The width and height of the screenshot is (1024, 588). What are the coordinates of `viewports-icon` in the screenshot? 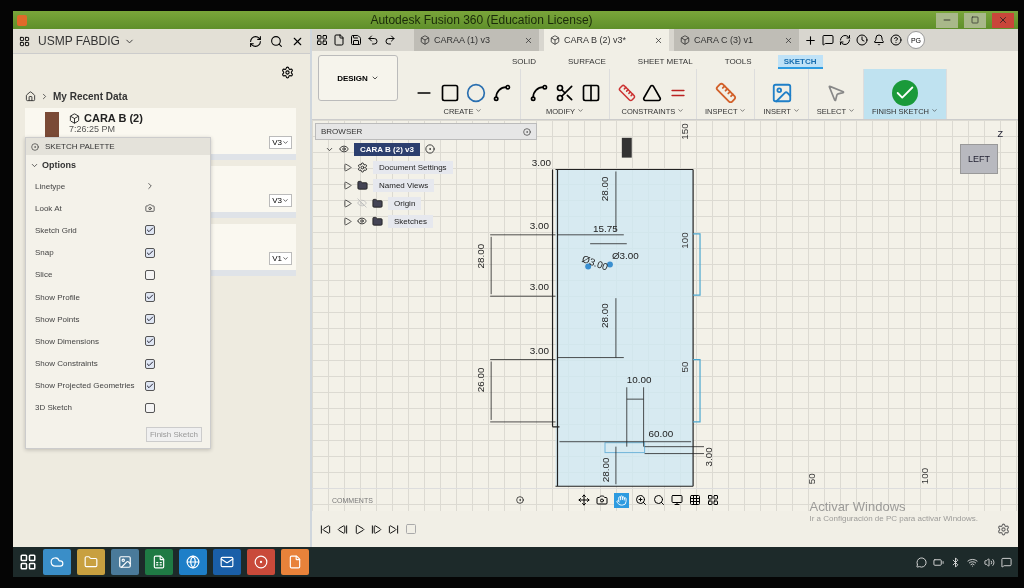 It's located at (713, 500).